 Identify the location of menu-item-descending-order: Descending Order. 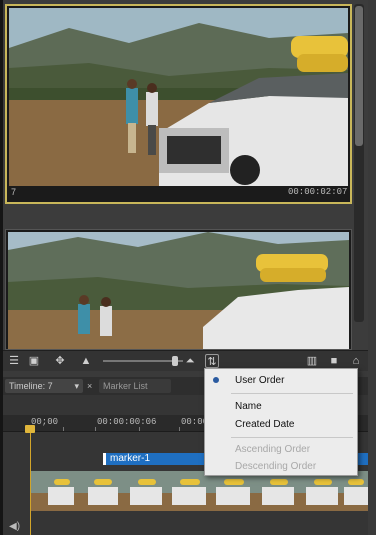
(276, 466).